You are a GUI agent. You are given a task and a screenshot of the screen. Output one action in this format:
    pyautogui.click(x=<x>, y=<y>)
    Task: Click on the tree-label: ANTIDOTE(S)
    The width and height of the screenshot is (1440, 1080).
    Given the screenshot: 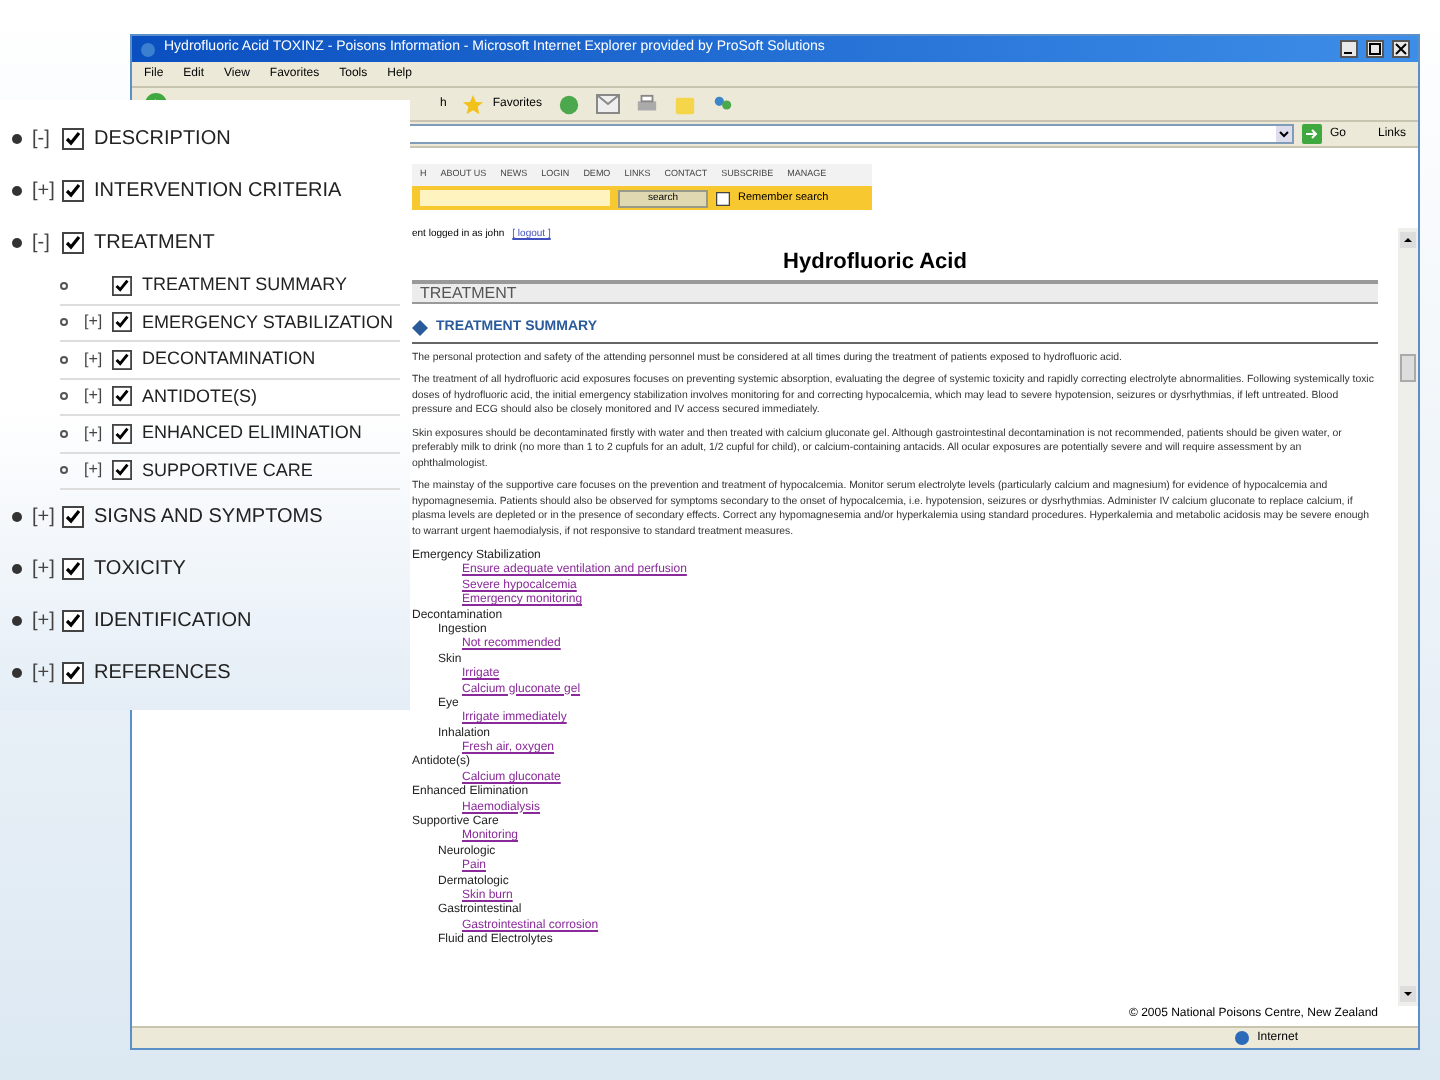 What is the action you would take?
    pyautogui.click(x=199, y=396)
    